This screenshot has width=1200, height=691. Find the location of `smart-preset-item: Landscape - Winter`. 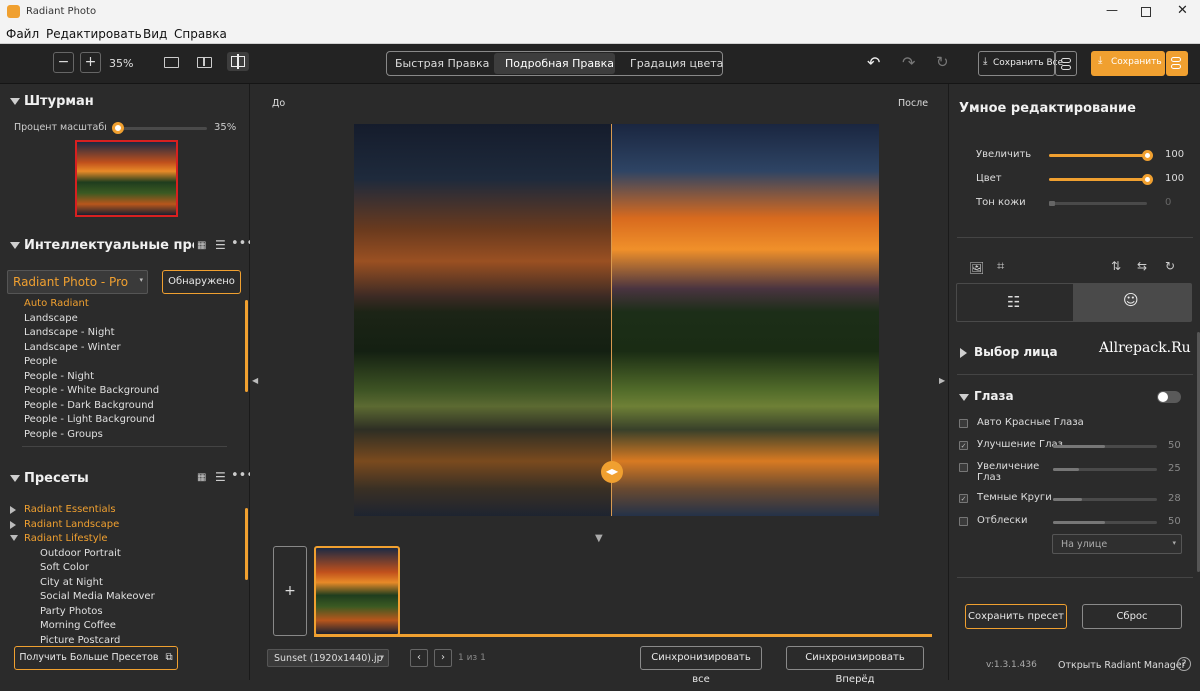

smart-preset-item: Landscape - Winter is located at coordinates (72, 347).